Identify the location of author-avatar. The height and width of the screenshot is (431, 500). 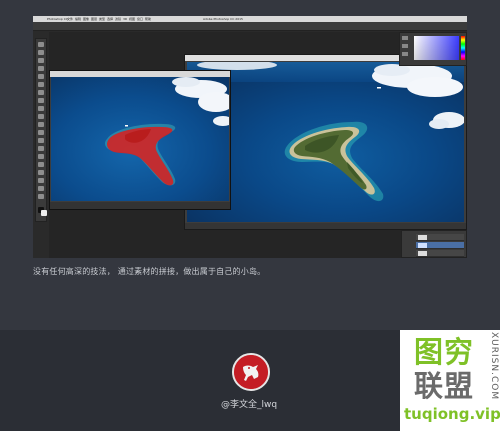
(251, 372).